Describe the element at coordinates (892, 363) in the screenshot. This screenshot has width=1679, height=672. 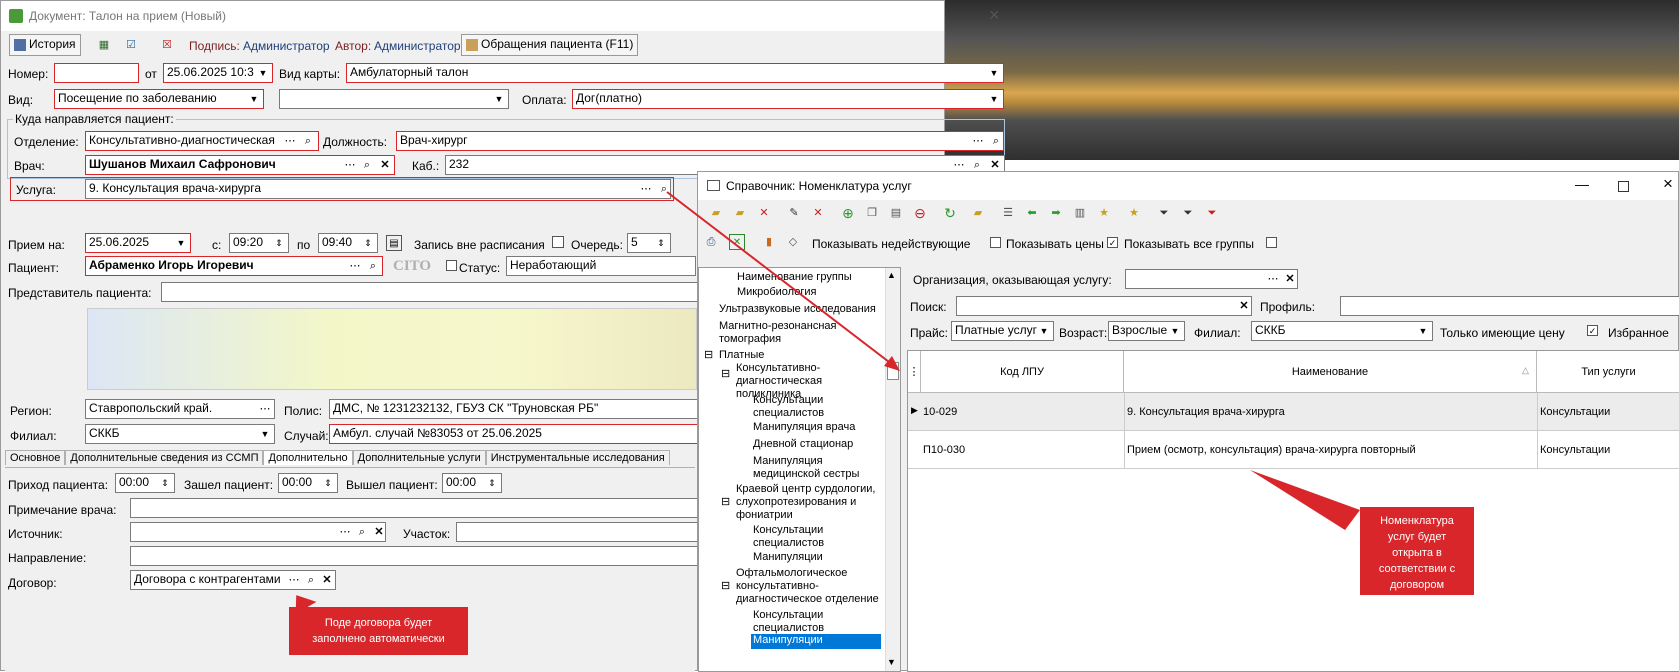
I see `arrow-head` at that location.